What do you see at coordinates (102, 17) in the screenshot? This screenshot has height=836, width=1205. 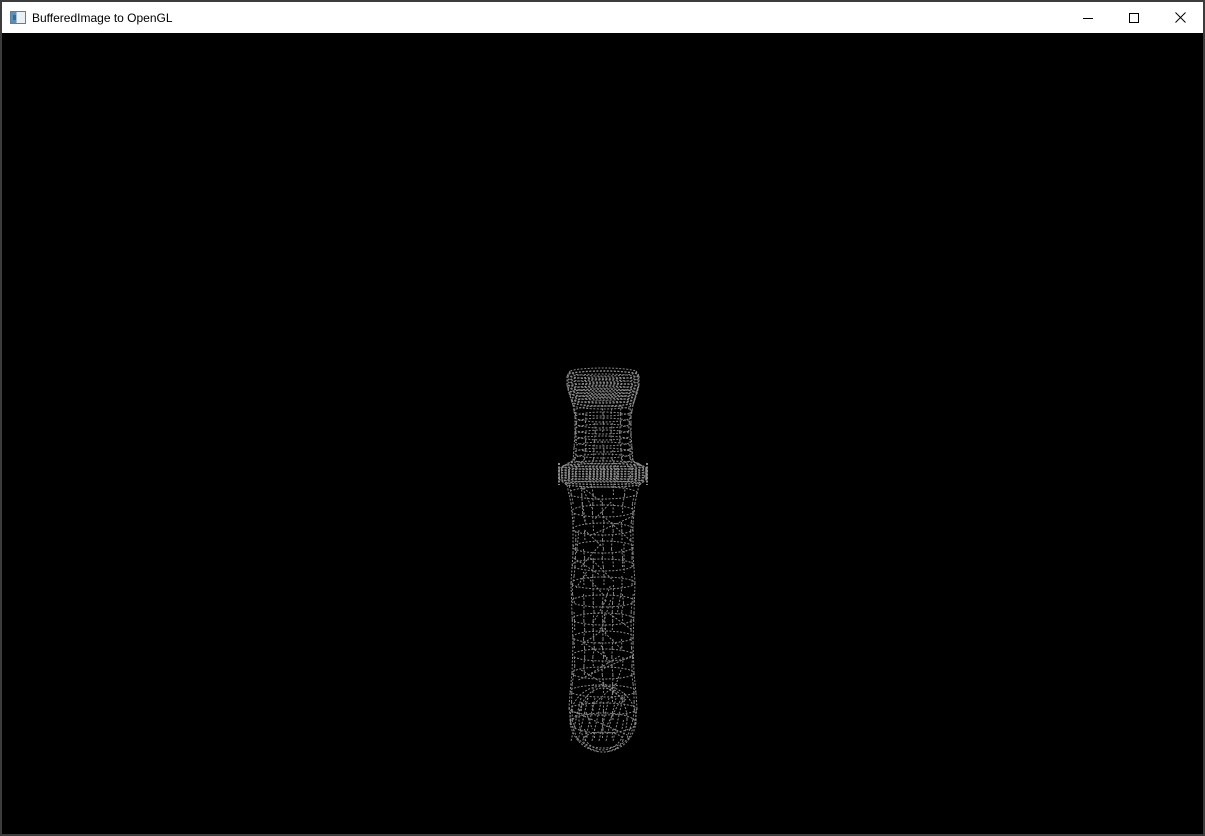 I see `window-title: BufferedImage to OpenGL` at bounding box center [102, 17].